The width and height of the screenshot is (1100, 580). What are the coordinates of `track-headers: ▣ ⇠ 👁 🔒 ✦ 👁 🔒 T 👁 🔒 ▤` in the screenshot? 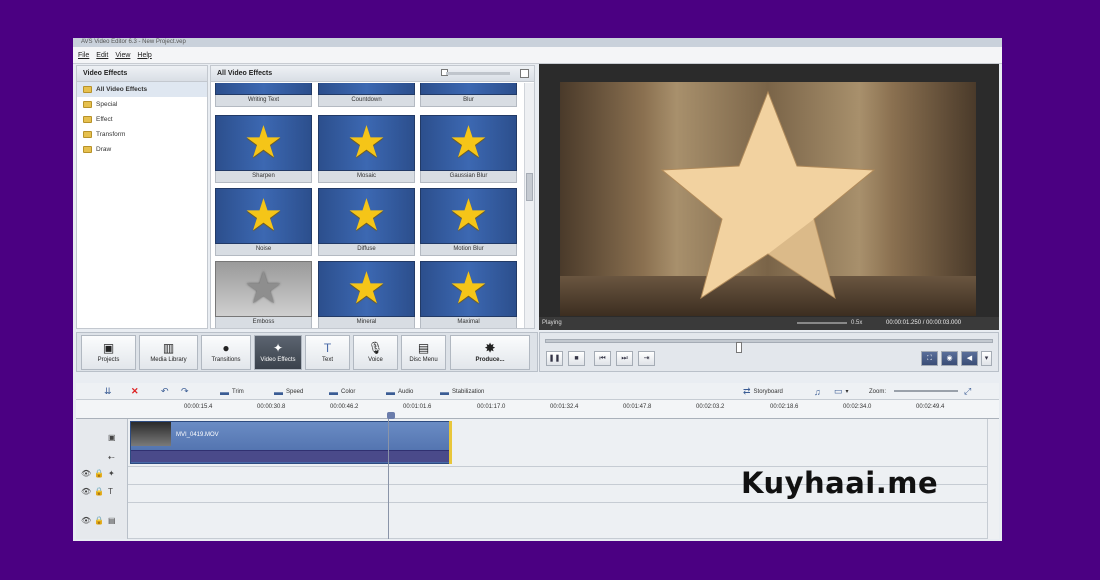 It's located at (102, 479).